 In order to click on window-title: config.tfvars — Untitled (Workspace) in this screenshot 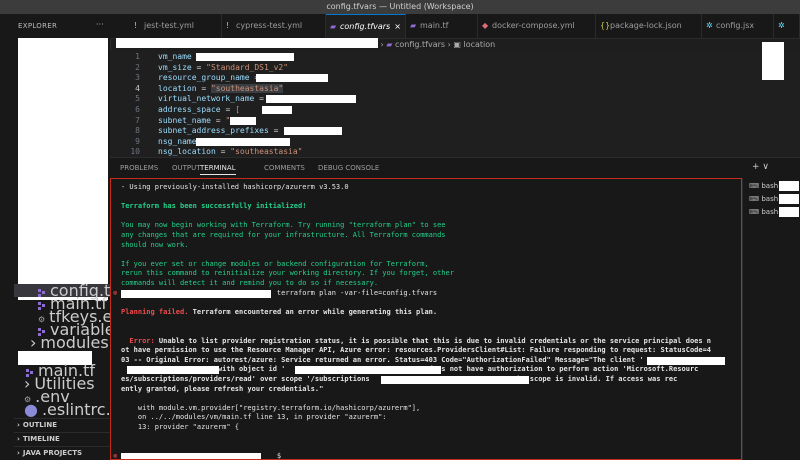, I will do `click(400, 7)`.